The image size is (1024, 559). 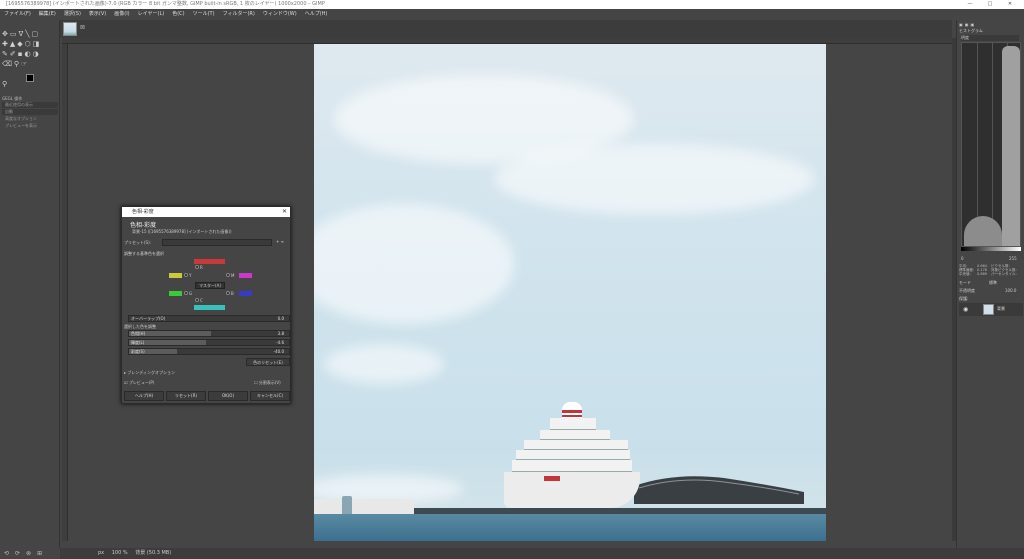 What do you see at coordinates (316, 14) in the screenshot?
I see `menu-help: ヘルプ(H)` at bounding box center [316, 14].